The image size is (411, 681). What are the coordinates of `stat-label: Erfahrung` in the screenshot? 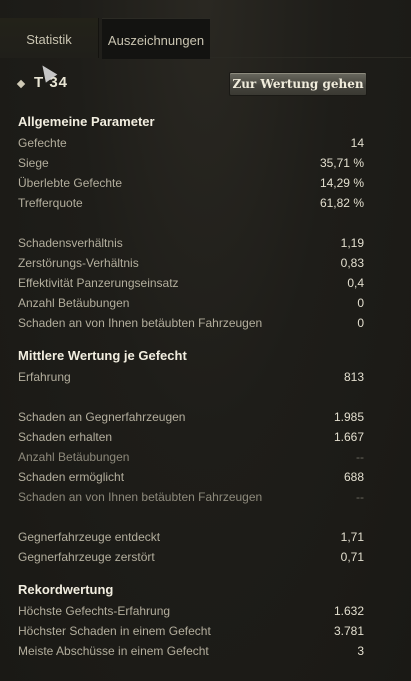 It's located at (44, 377).